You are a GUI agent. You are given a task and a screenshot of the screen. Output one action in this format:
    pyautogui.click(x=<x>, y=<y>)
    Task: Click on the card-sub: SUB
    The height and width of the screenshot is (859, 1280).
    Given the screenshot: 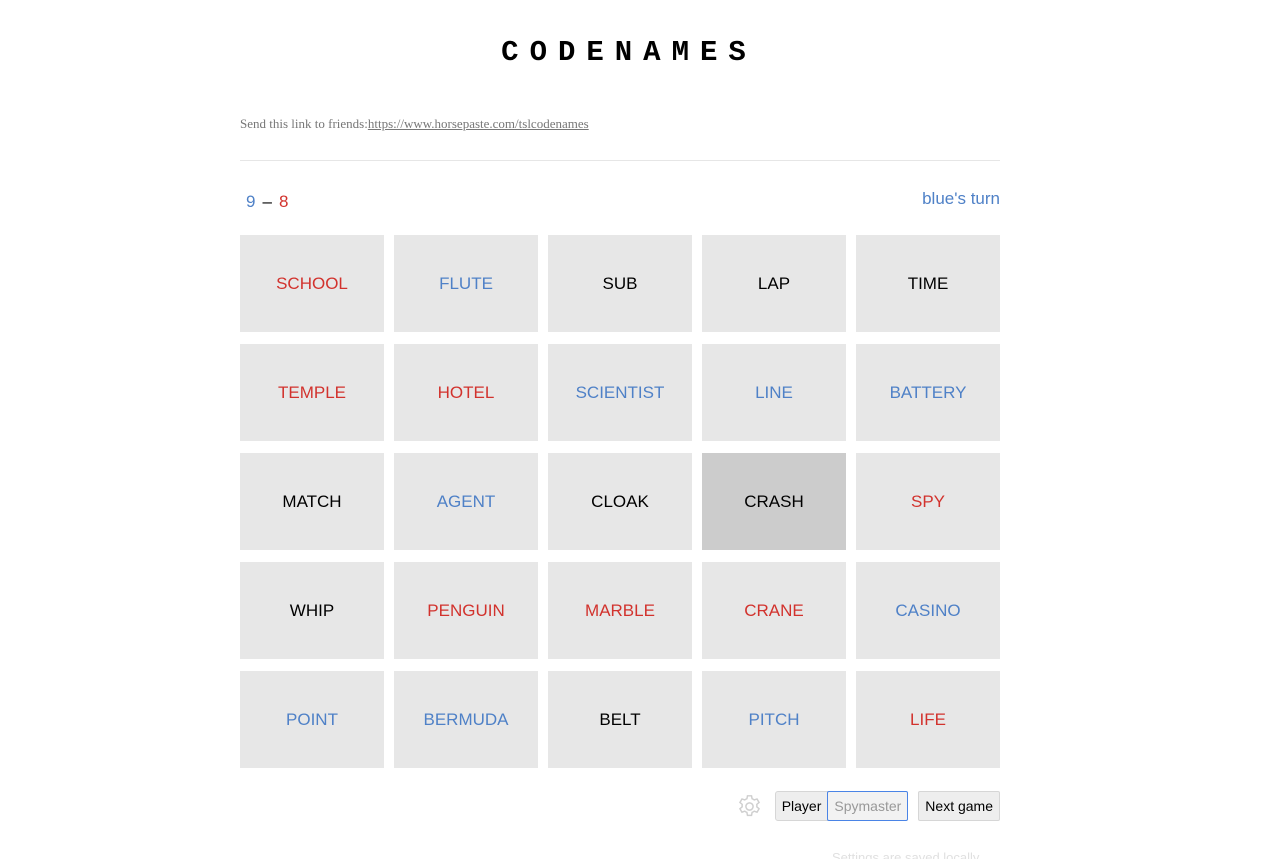 What is the action you would take?
    pyautogui.click(x=620, y=283)
    